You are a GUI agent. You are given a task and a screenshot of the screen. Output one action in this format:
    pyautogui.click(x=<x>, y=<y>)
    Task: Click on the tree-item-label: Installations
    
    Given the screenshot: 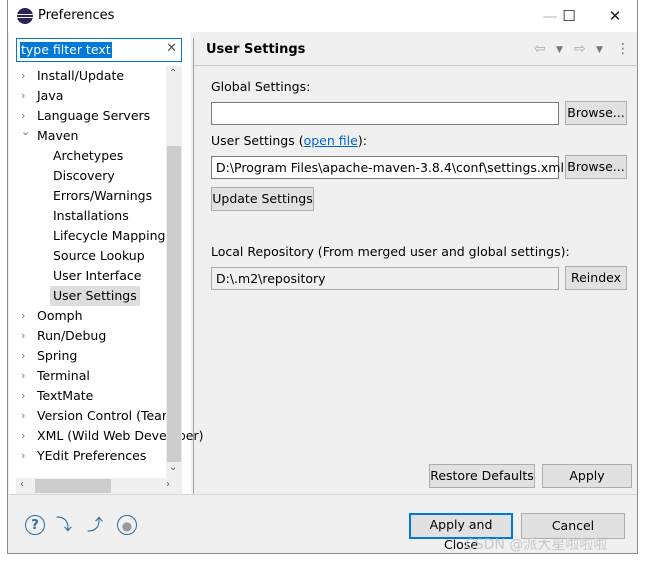 What is the action you would take?
    pyautogui.click(x=91, y=215)
    